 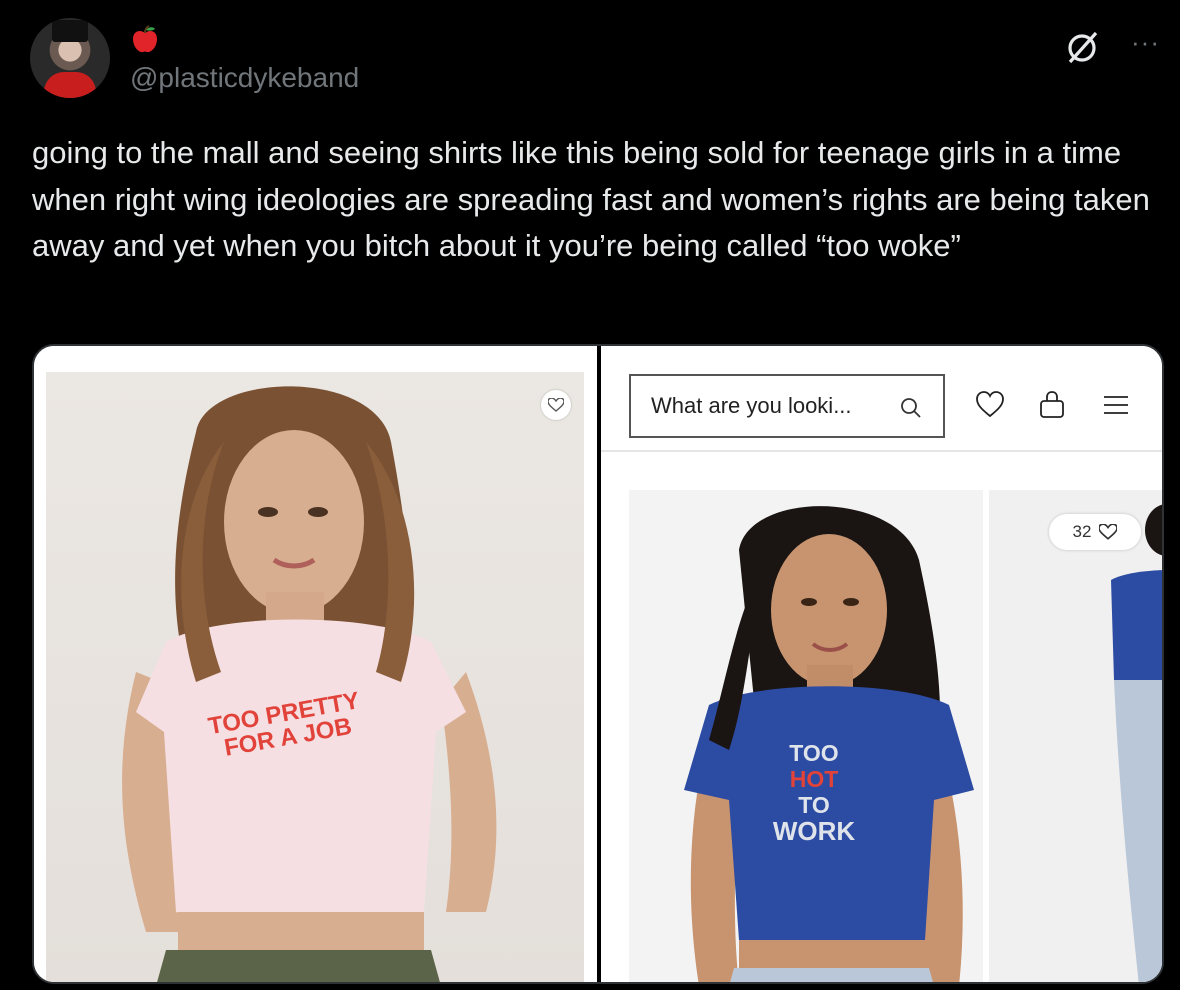 What do you see at coordinates (1116, 405) in the screenshot?
I see `menu-icon` at bounding box center [1116, 405].